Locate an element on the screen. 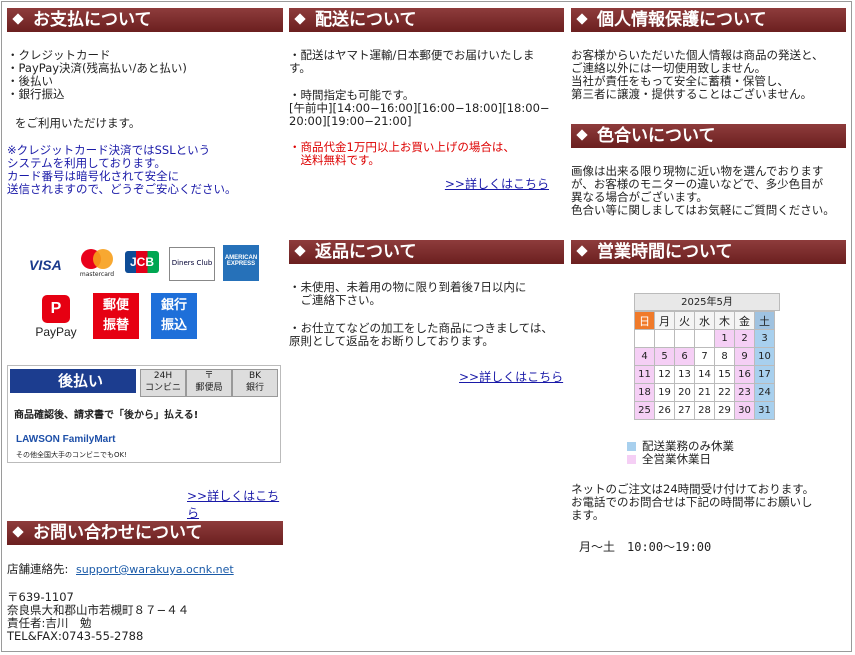  mastercard-text: mastercard is located at coordinates (97, 274).